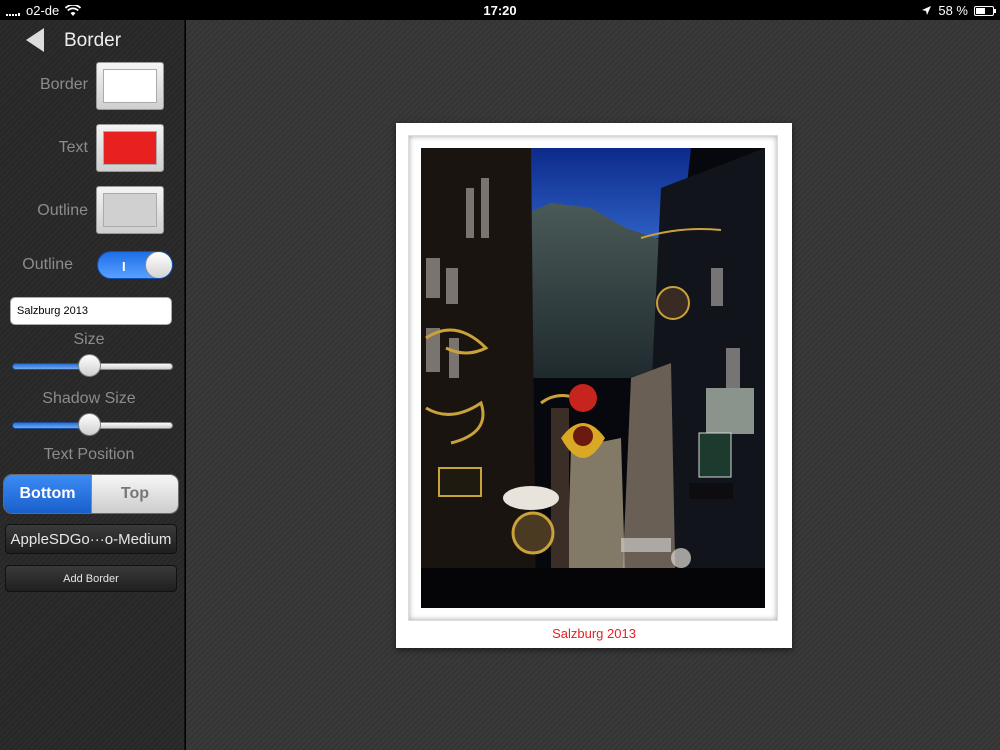  Describe the element at coordinates (47, 264) in the screenshot. I see `outline-toggle-label: Outline` at that location.